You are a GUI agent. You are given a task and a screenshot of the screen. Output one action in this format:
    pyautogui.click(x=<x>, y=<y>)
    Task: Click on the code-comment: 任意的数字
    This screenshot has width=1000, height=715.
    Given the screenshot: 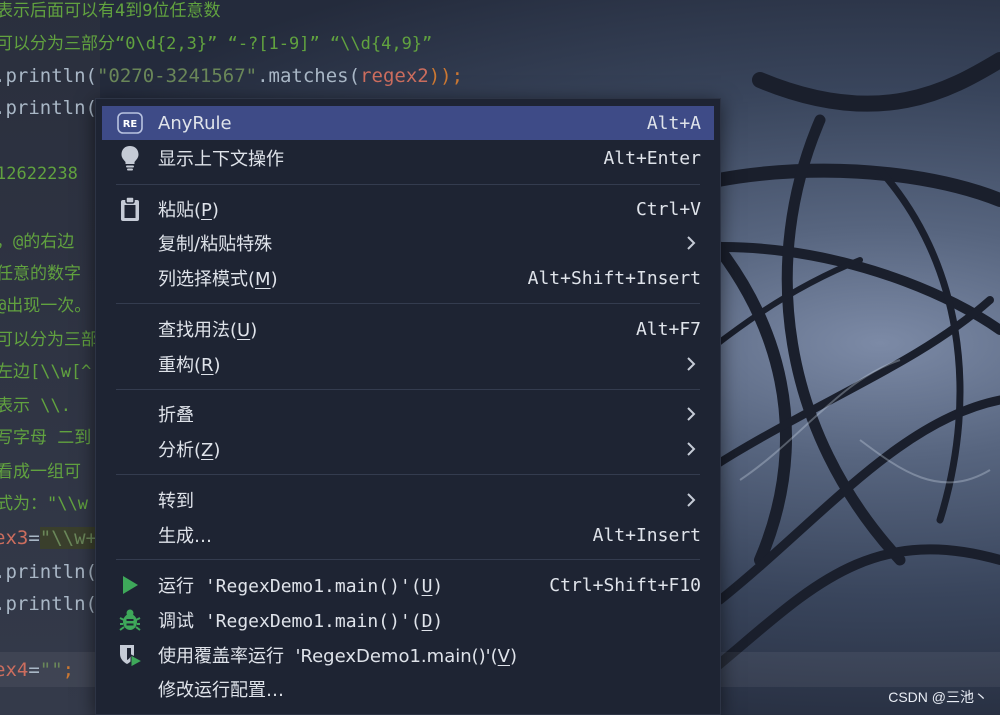 What is the action you would take?
    pyautogui.click(x=40, y=274)
    